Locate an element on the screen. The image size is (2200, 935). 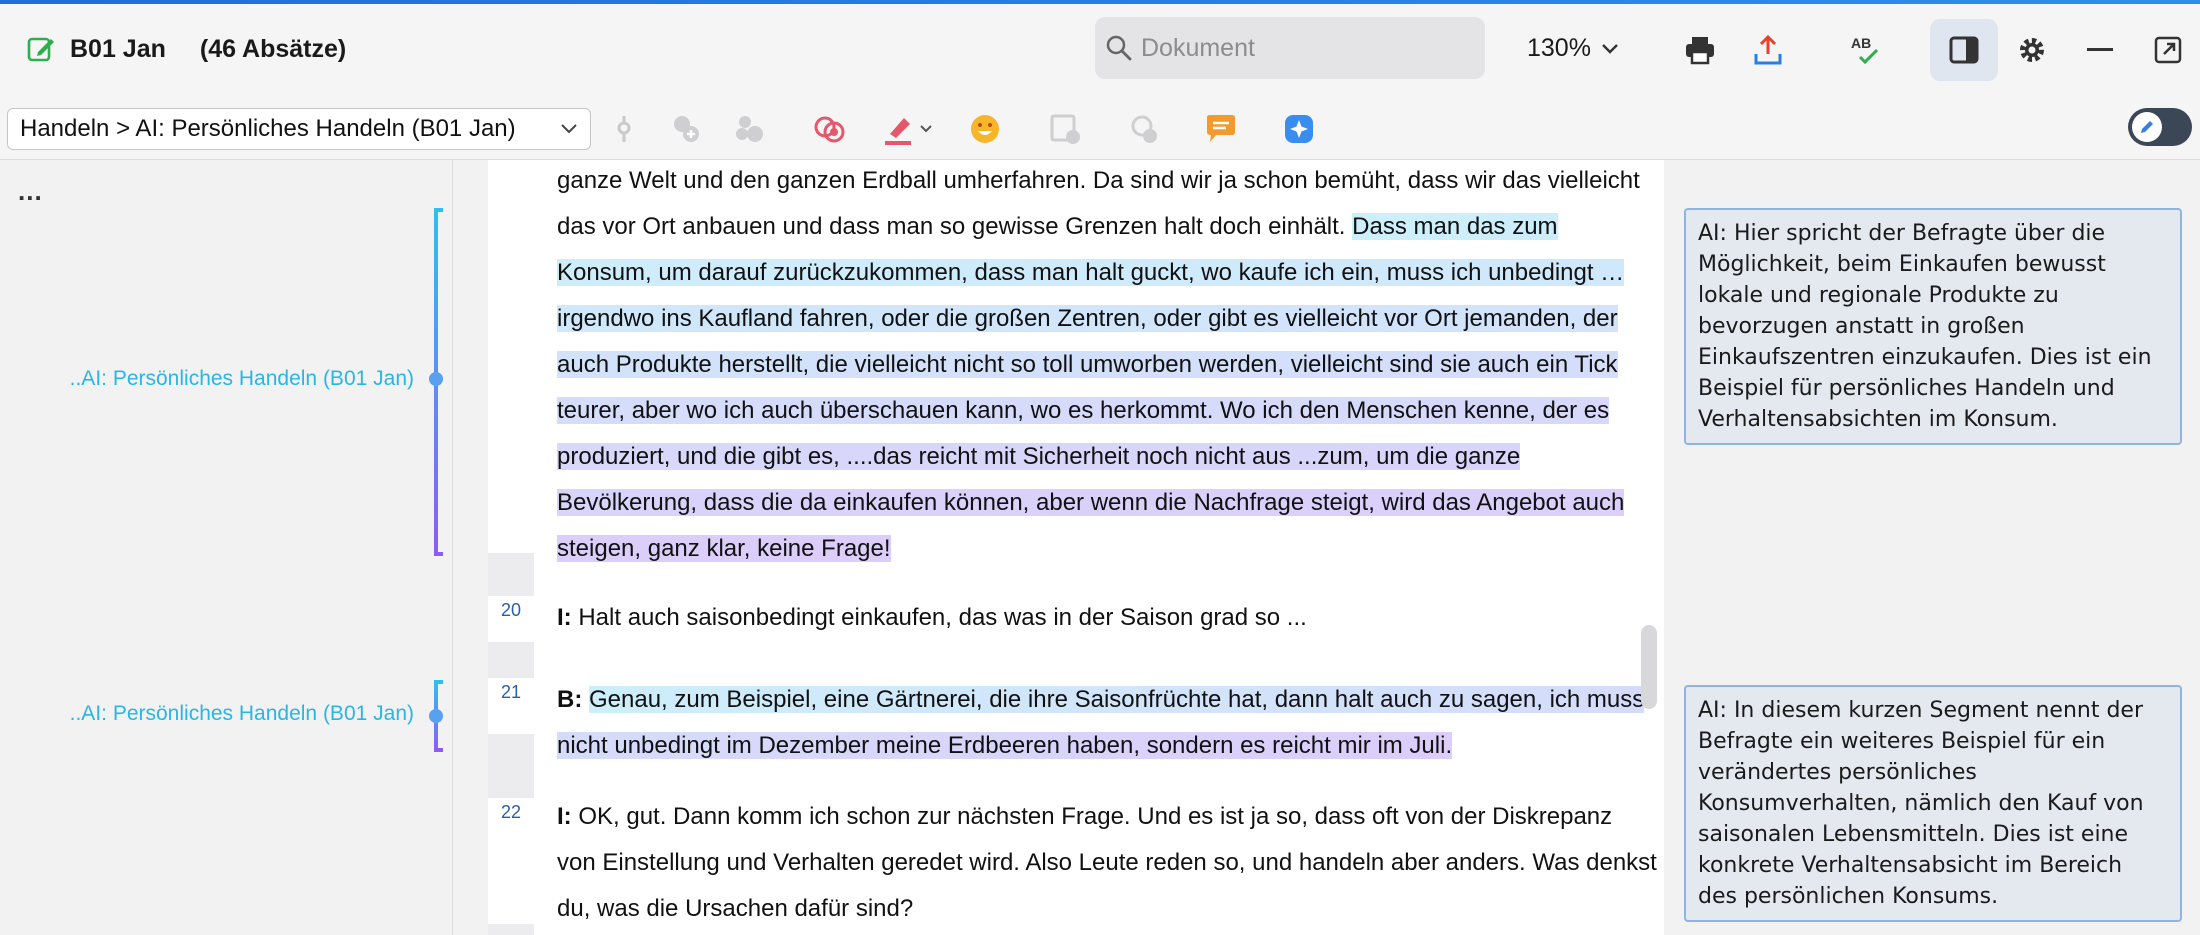
add-document-memo-icon is located at coordinates (1065, 129).